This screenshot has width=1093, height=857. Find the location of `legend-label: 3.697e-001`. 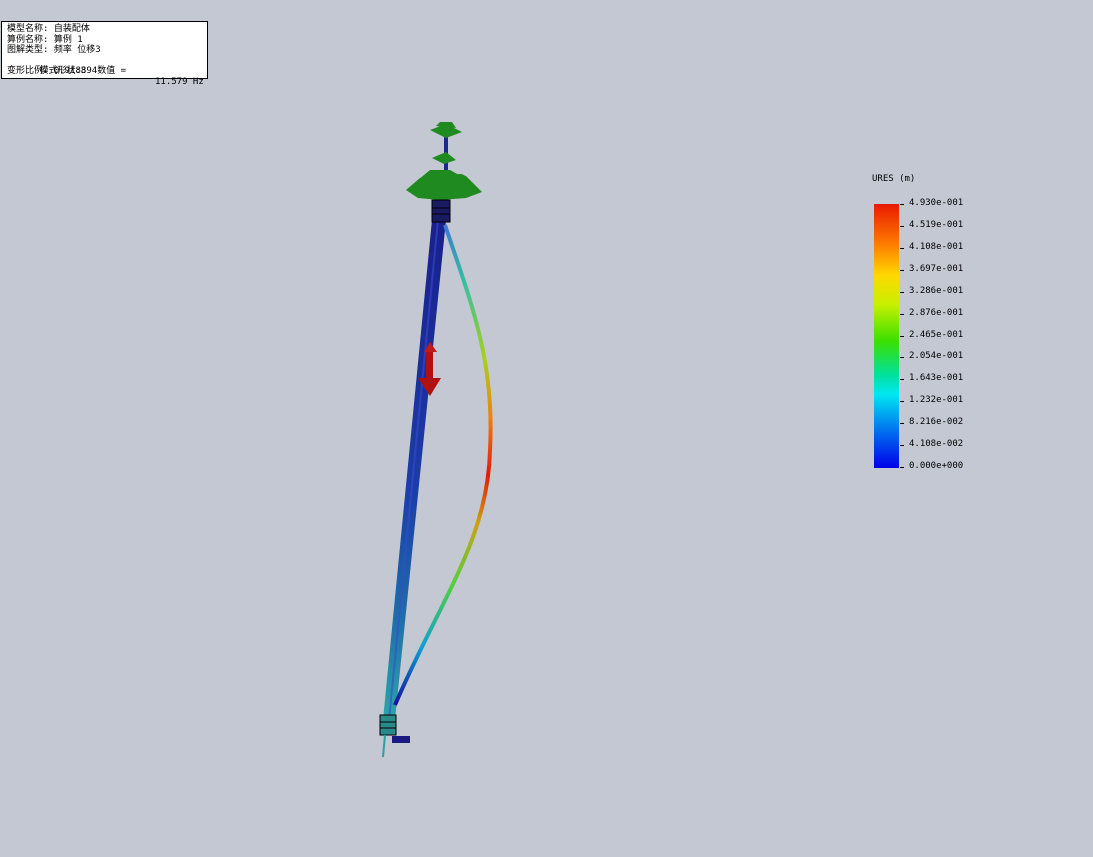

legend-label: 3.697e-001 is located at coordinates (936, 269).